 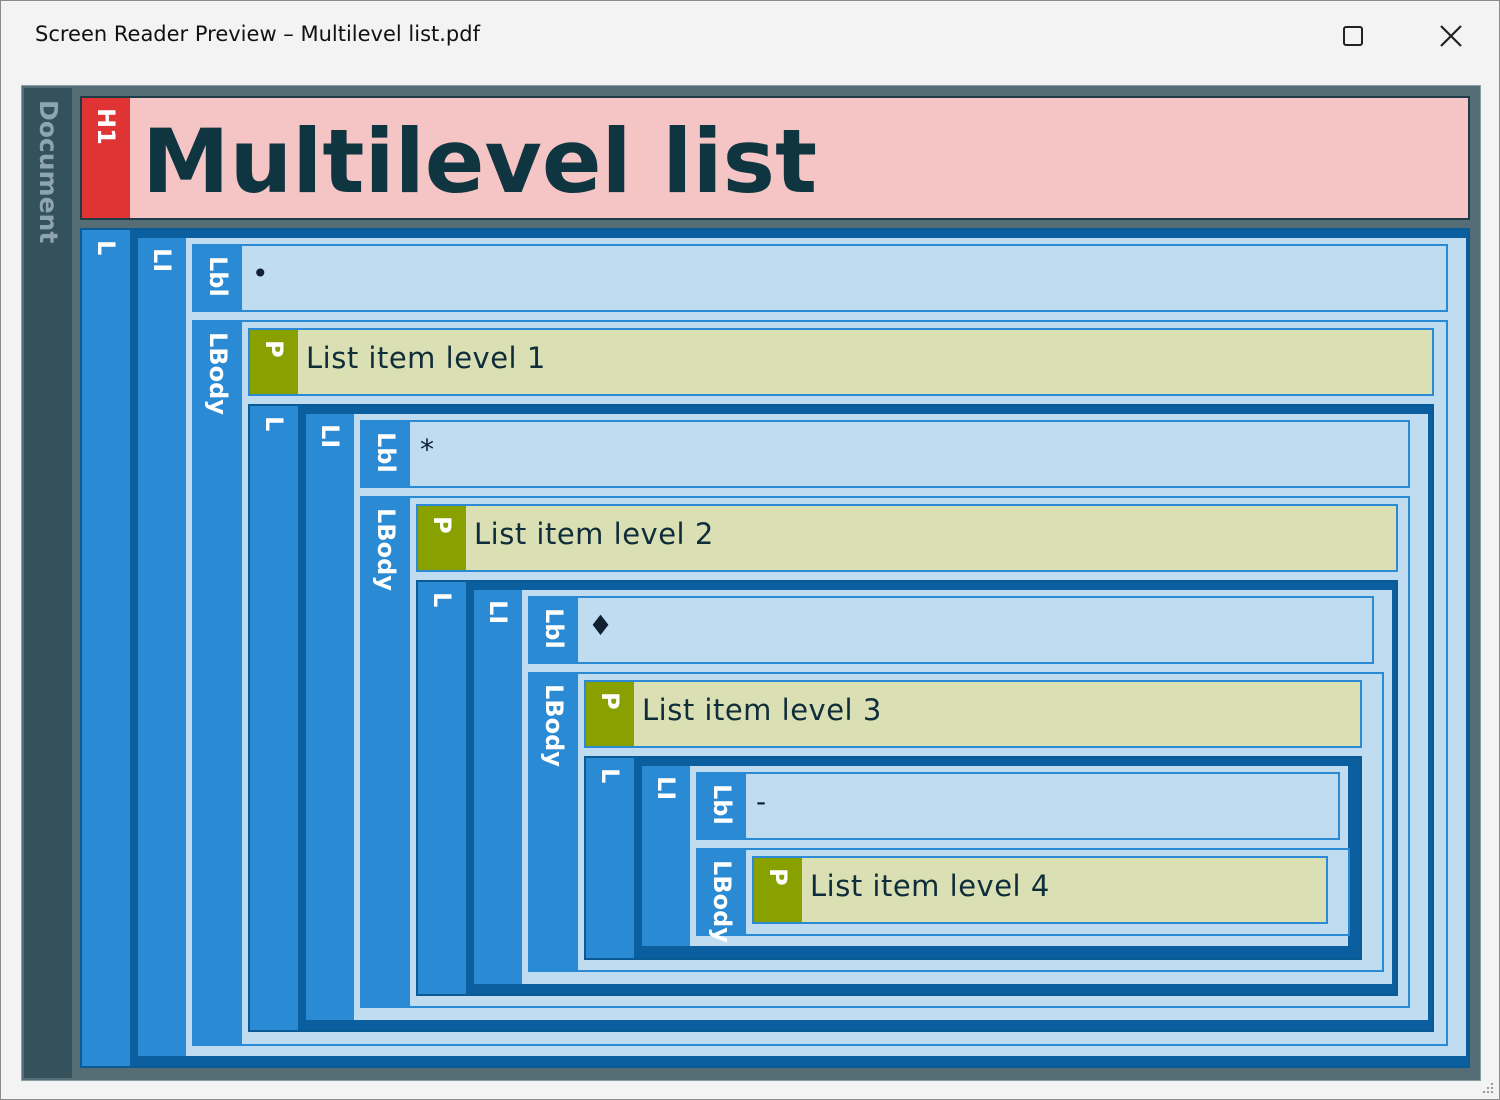 I want to click on close-button, so click(x=1451, y=36).